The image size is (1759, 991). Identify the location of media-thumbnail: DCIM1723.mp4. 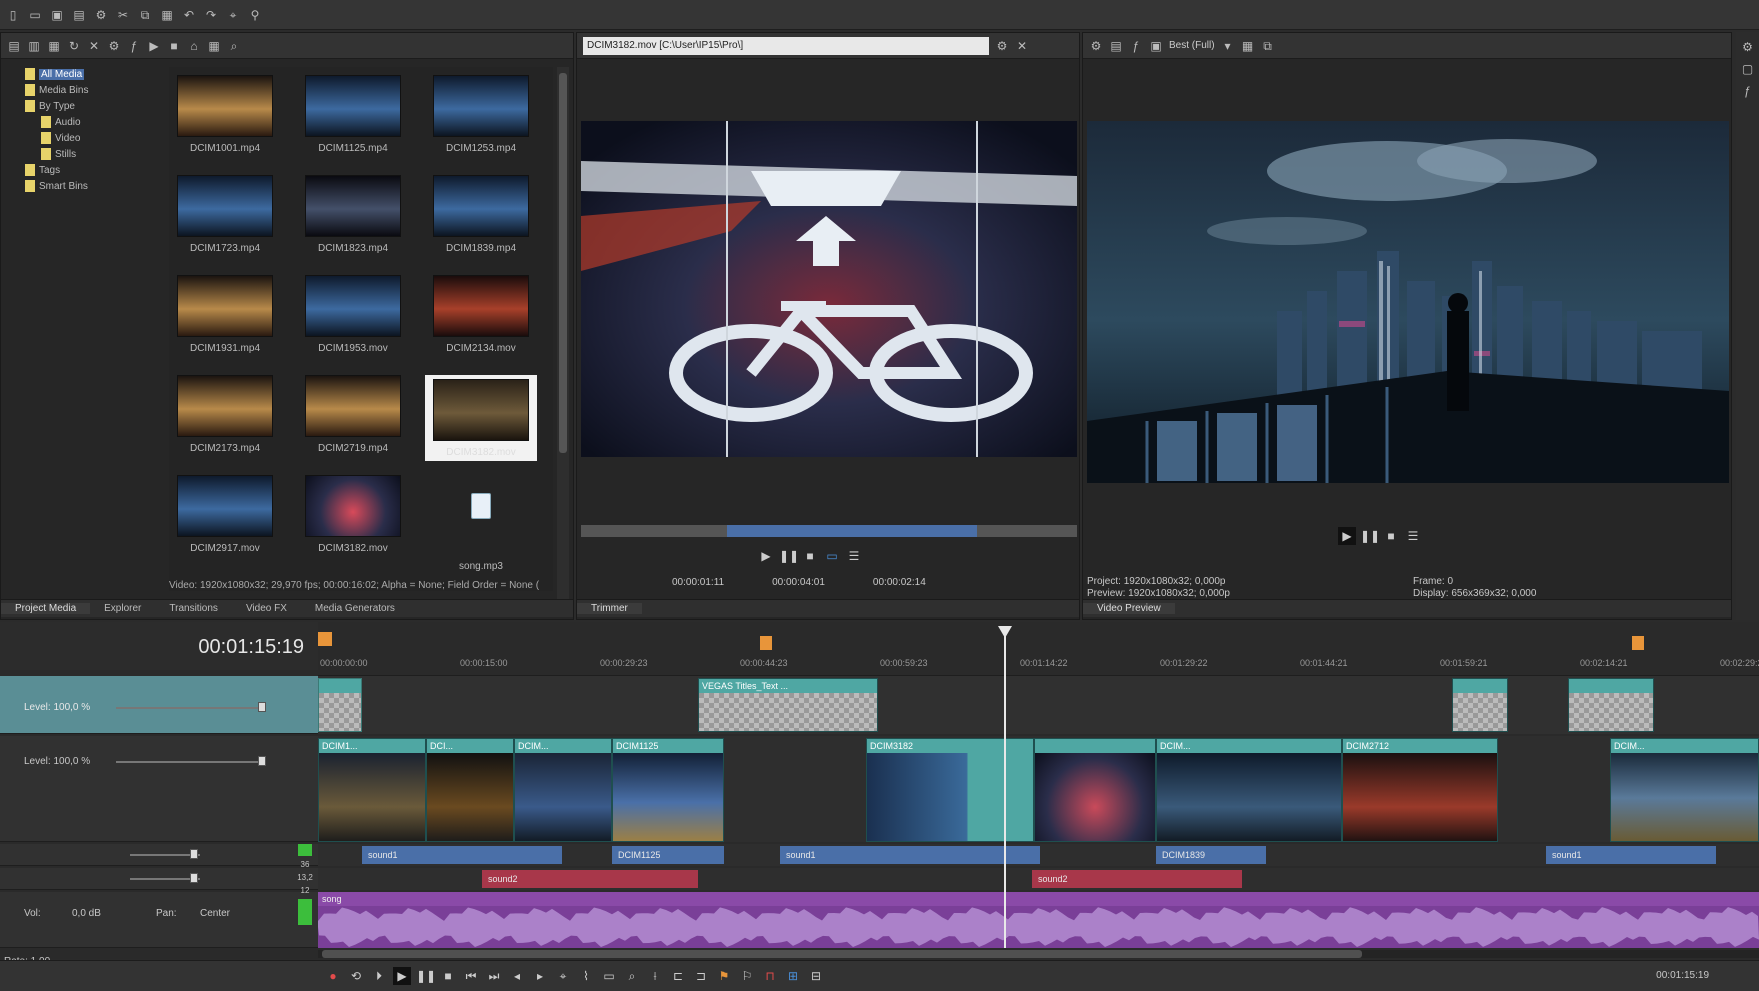
(225, 218).